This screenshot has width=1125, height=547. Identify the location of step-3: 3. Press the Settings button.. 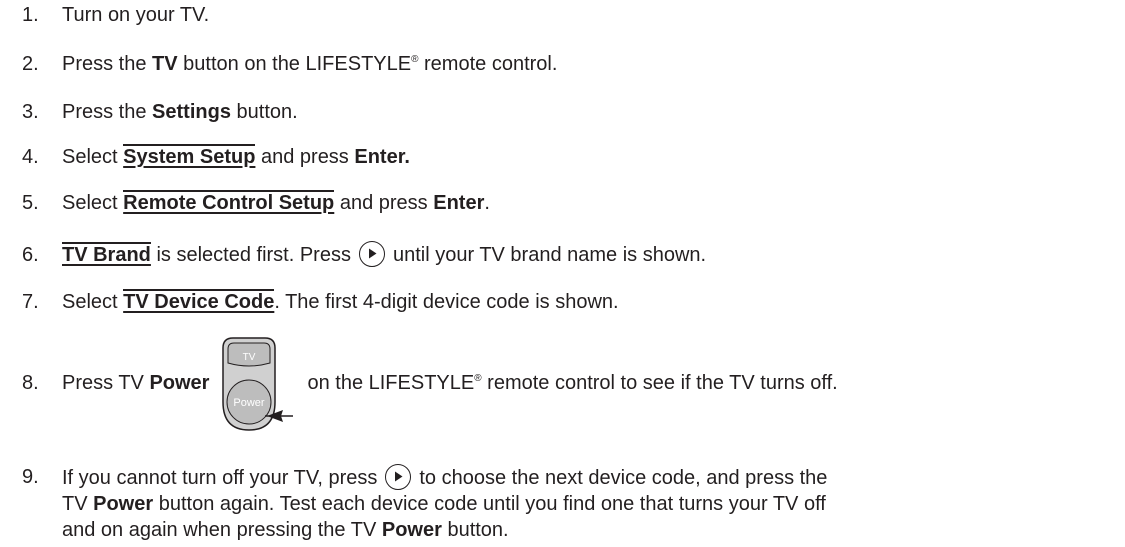
(160, 112).